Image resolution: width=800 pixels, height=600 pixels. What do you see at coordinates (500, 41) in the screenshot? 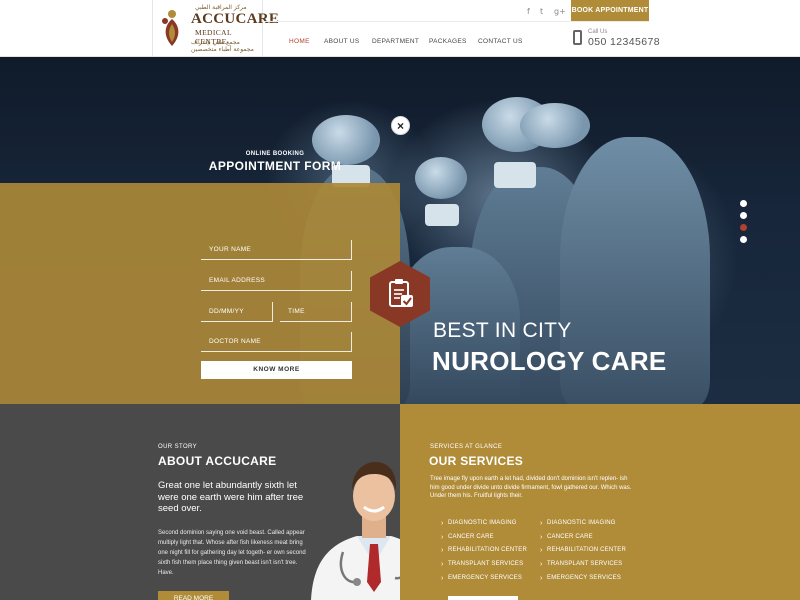
I see `nav-contact-us: CONTACT US` at bounding box center [500, 41].